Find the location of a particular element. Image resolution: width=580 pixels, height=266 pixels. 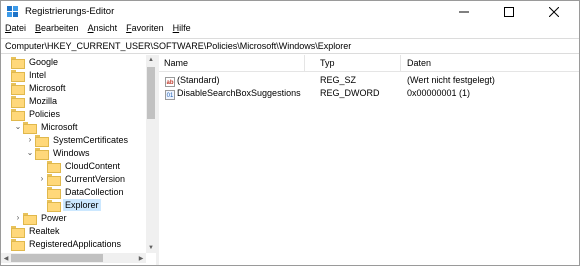

value-name-cell: 01 DisableSearchBoxSuggestions is located at coordinates (233, 94).